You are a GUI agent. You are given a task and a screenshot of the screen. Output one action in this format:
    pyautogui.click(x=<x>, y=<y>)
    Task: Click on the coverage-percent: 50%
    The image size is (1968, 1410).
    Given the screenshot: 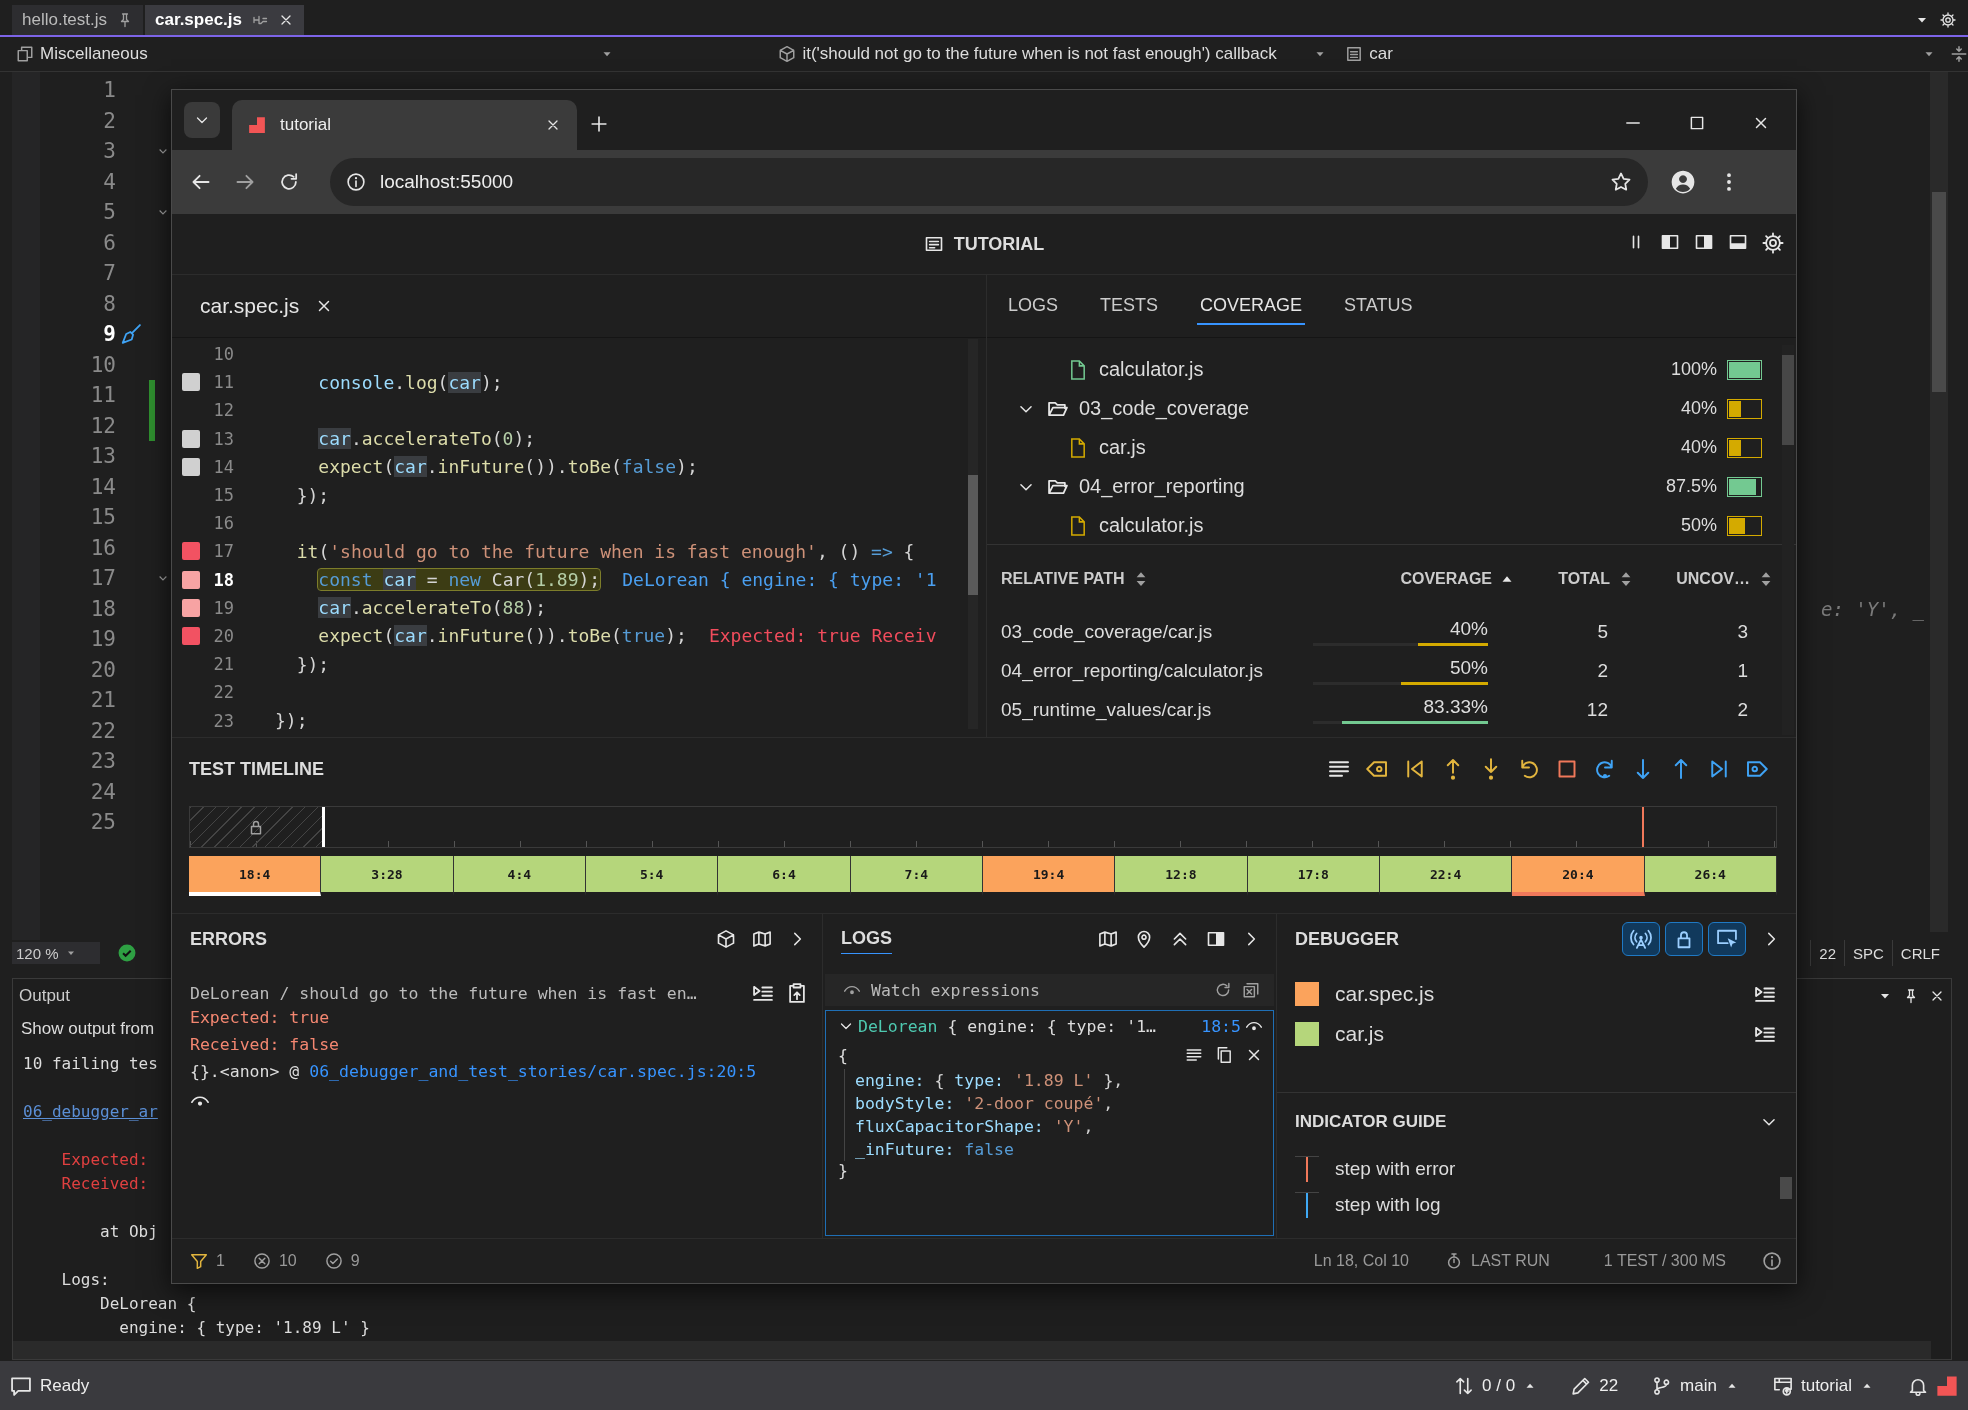 What is the action you would take?
    pyautogui.click(x=1698, y=525)
    